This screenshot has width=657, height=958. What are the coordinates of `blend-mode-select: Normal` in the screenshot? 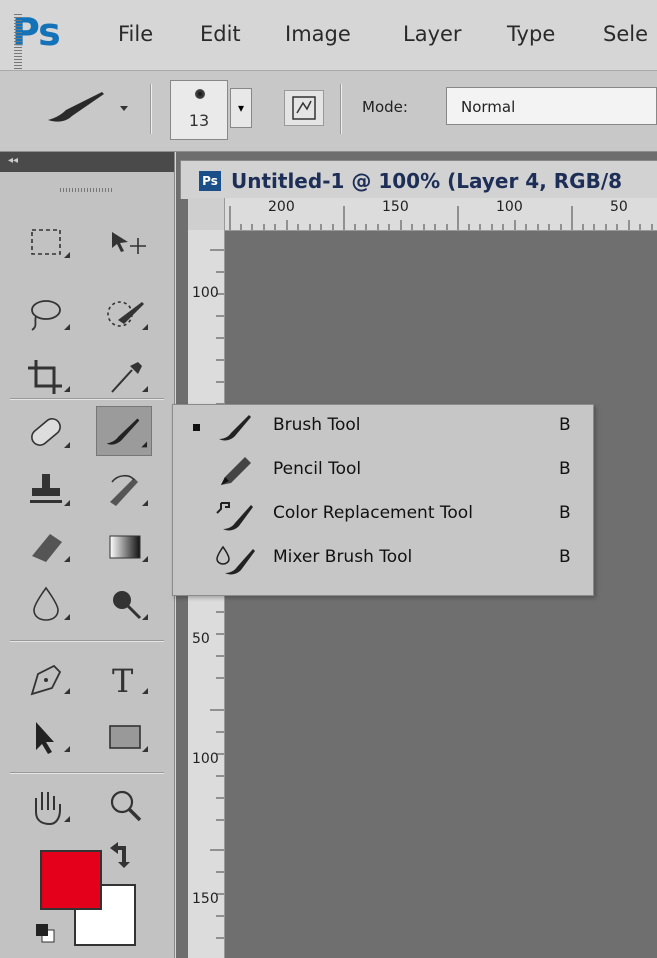 It's located at (551, 106).